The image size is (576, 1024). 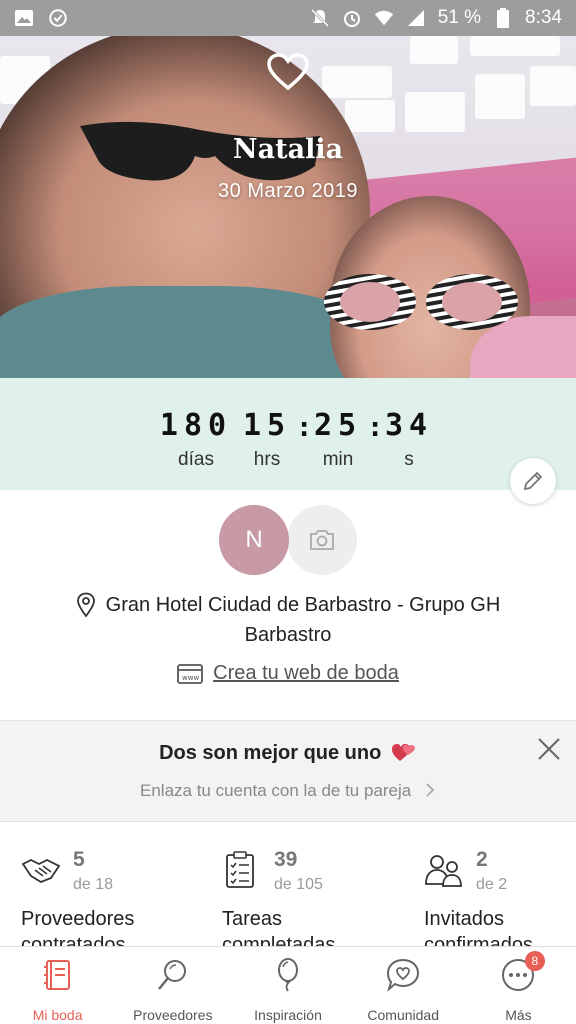 I want to click on nav-item-proveedores: Proveedores, so click(x=172, y=985).